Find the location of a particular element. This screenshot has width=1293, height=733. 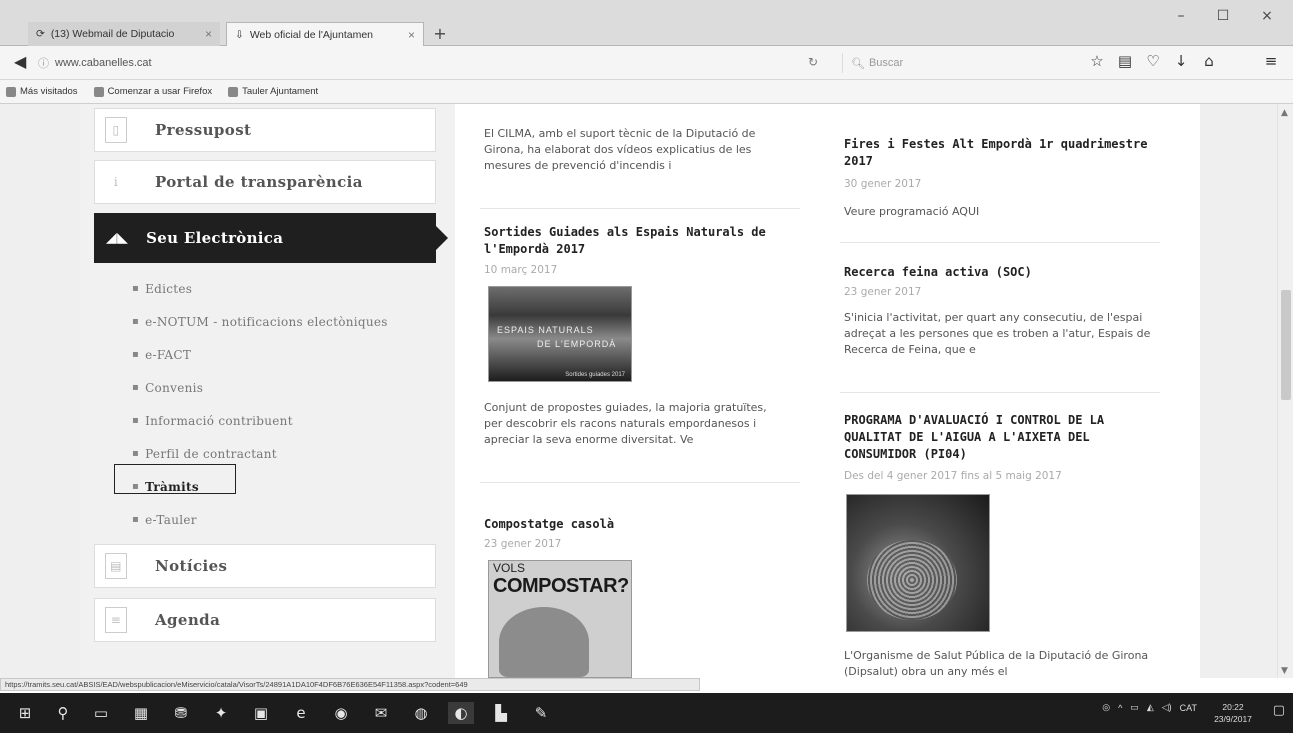

thumb-text: COMPOSTAR? is located at coordinates (561, 586).